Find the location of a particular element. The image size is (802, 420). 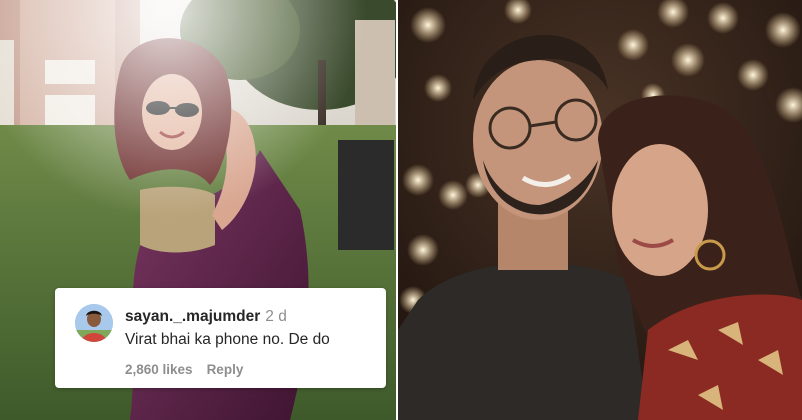

comment-header: sayan._.majumder 2 d is located at coordinates (206, 317).